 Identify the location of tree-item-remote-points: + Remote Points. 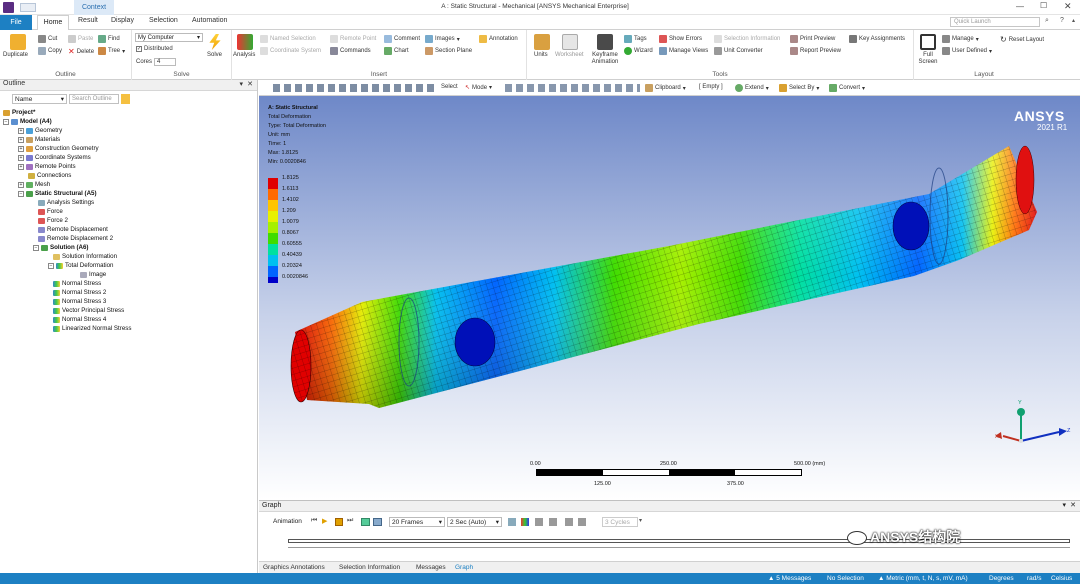
(47, 166).